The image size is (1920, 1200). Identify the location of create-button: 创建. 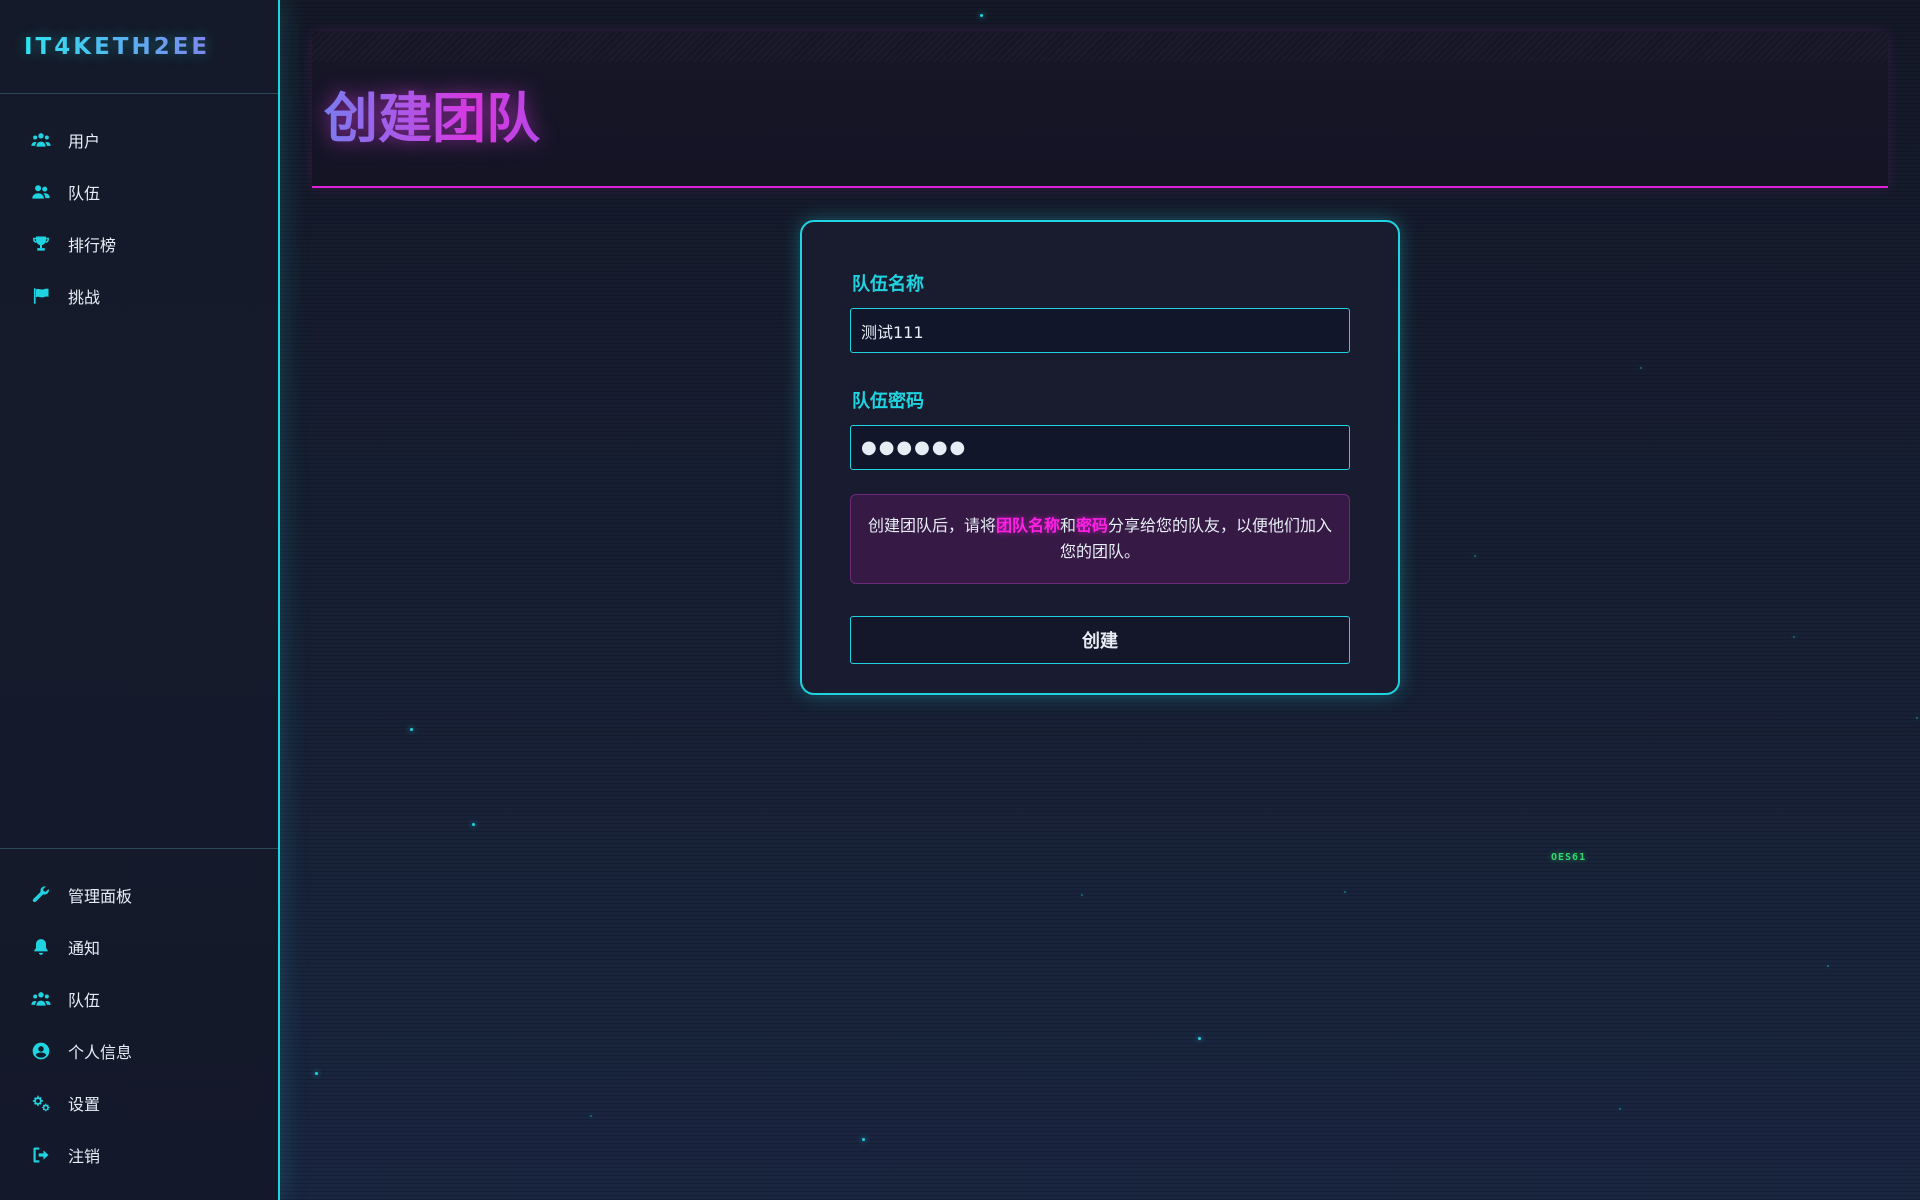
(1100, 640).